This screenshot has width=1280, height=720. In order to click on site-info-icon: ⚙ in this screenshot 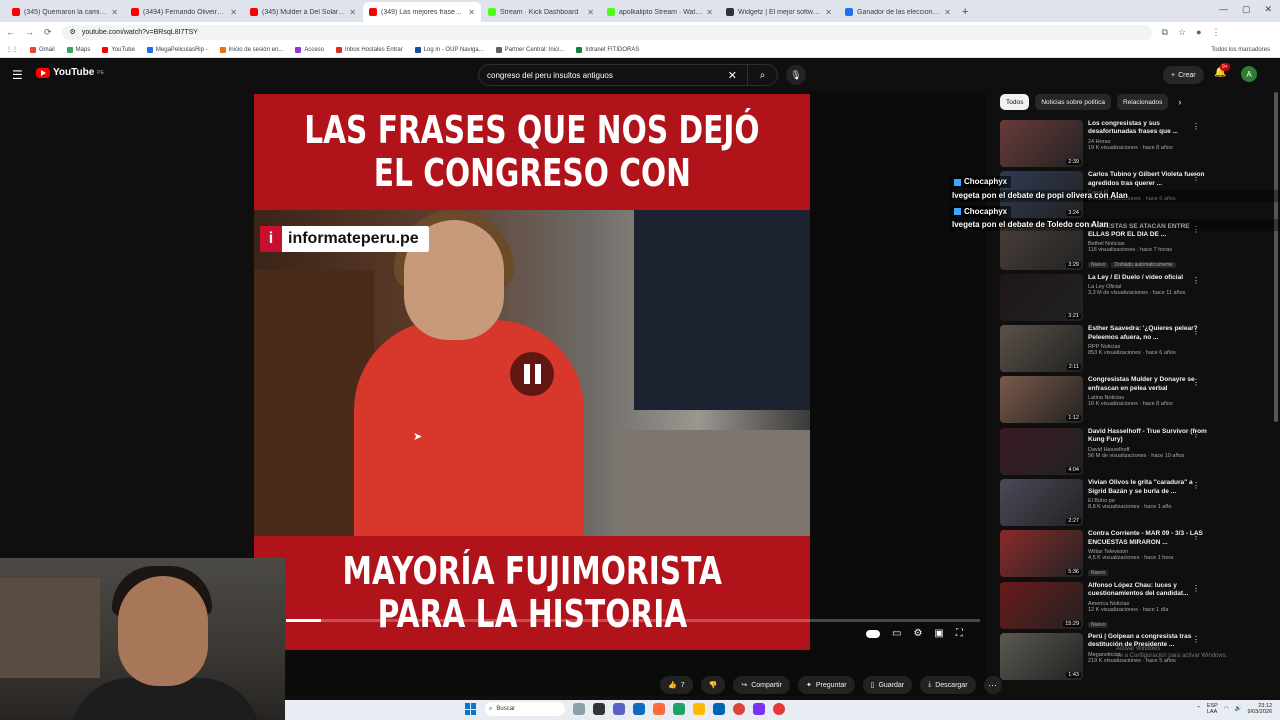, I will do `click(73, 32)`.